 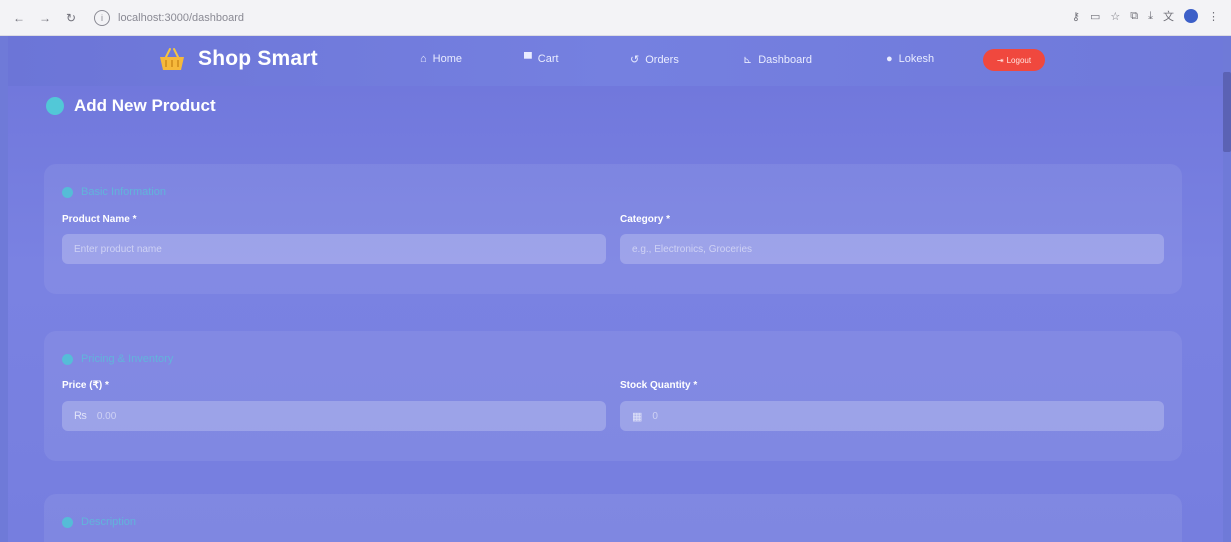 What do you see at coordinates (181, 17) in the screenshot?
I see `url-text: localhost:3000/dashboard` at bounding box center [181, 17].